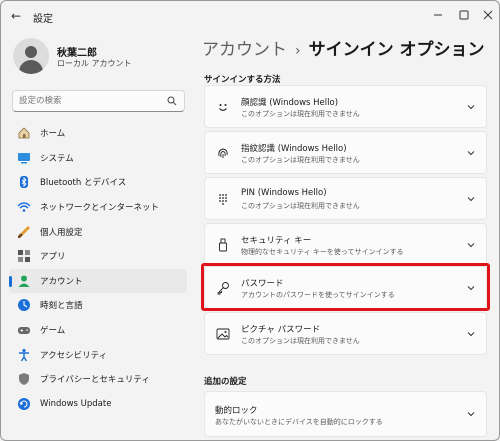 The width and height of the screenshot is (500, 441). I want to click on close-button, so click(487, 15).